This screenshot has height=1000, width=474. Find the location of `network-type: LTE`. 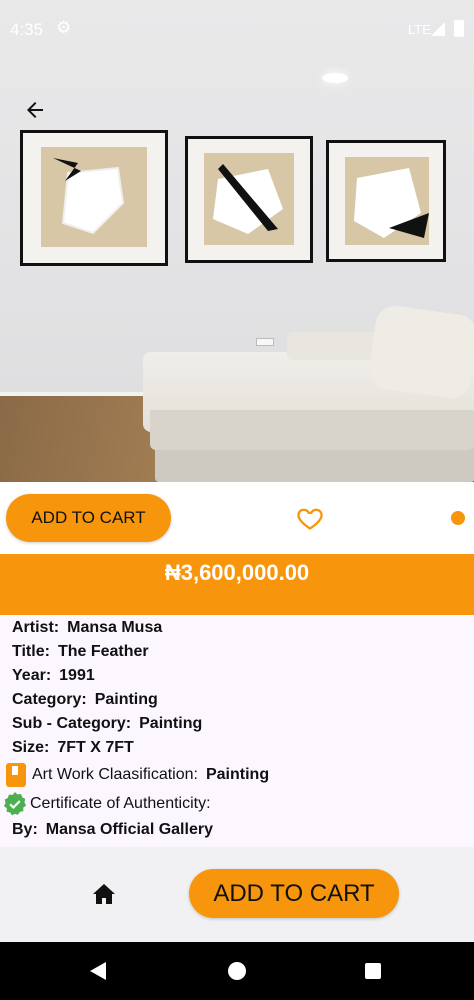

network-type: LTE is located at coordinates (419, 29).